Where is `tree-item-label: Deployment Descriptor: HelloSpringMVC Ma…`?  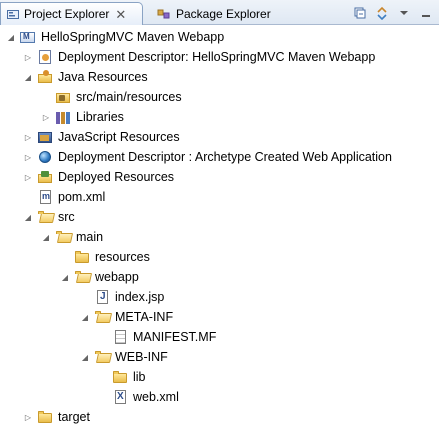
tree-item-label: Deployment Descriptor: HelloSpringMVC Ma… is located at coordinates (217, 57).